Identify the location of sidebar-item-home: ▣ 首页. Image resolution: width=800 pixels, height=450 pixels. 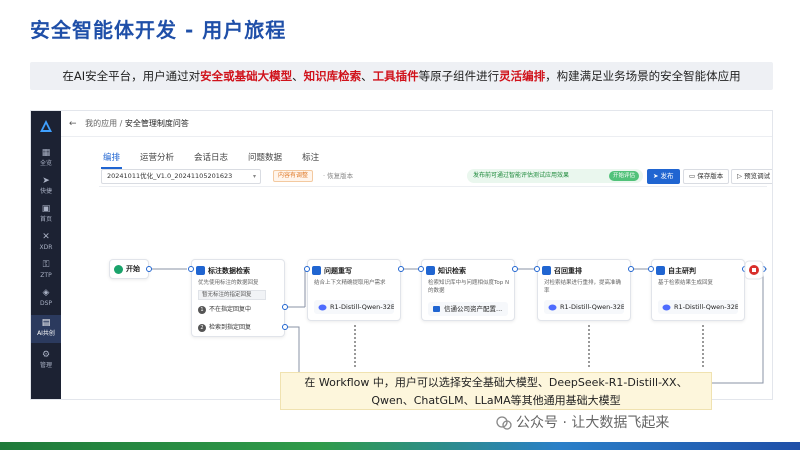
(46, 215).